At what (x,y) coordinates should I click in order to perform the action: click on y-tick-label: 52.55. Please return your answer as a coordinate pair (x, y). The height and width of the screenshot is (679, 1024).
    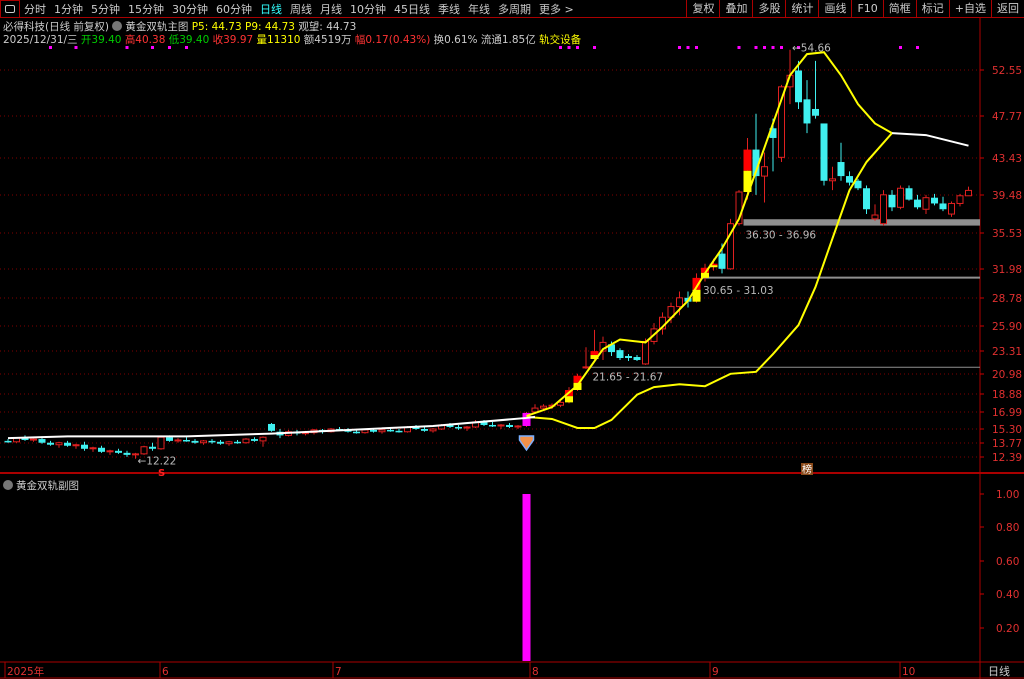
    Looking at the image, I should click on (1007, 71).